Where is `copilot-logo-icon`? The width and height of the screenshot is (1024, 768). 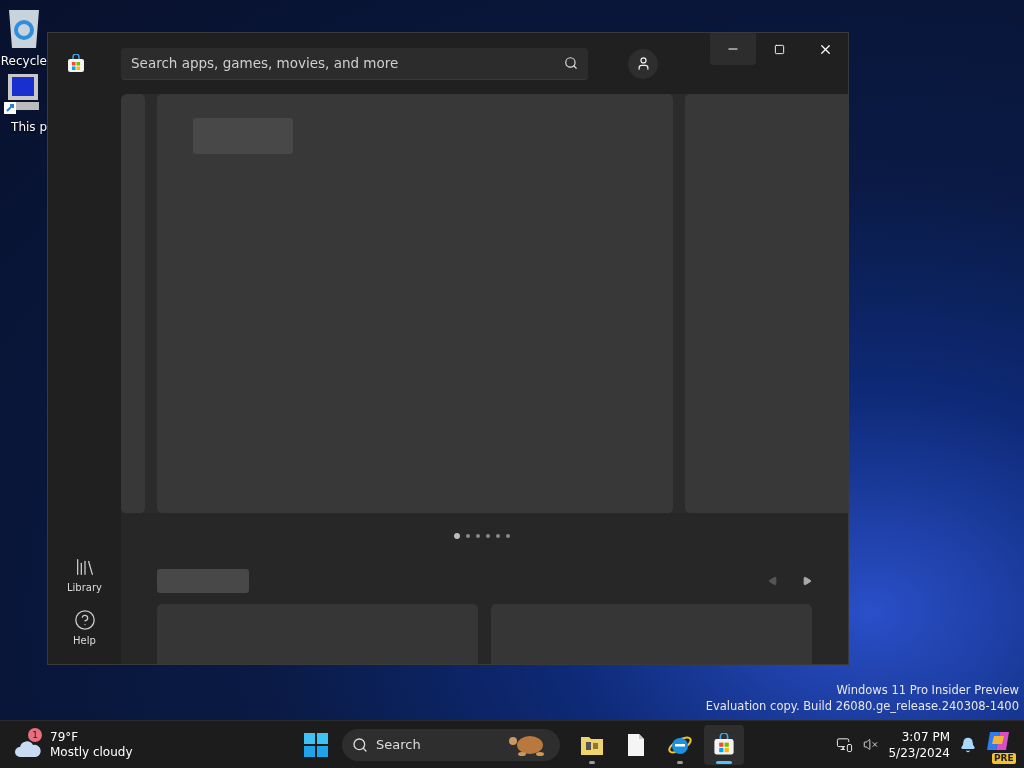
copilot-logo-icon is located at coordinates (998, 740).